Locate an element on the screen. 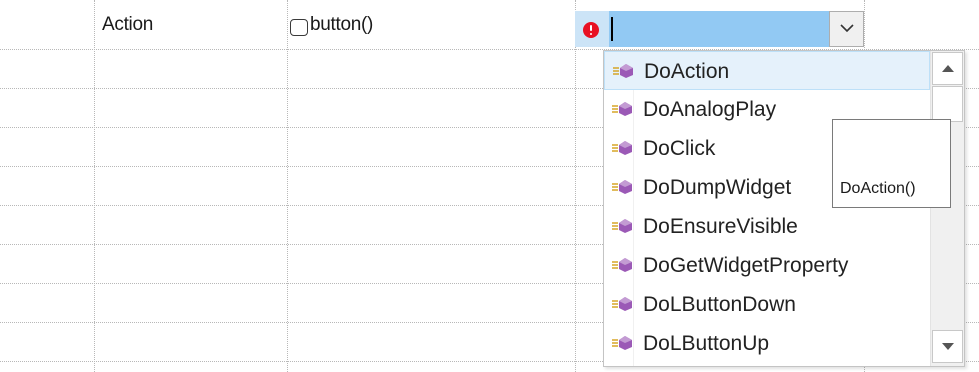  combo-edit-field is located at coordinates (719, 29).